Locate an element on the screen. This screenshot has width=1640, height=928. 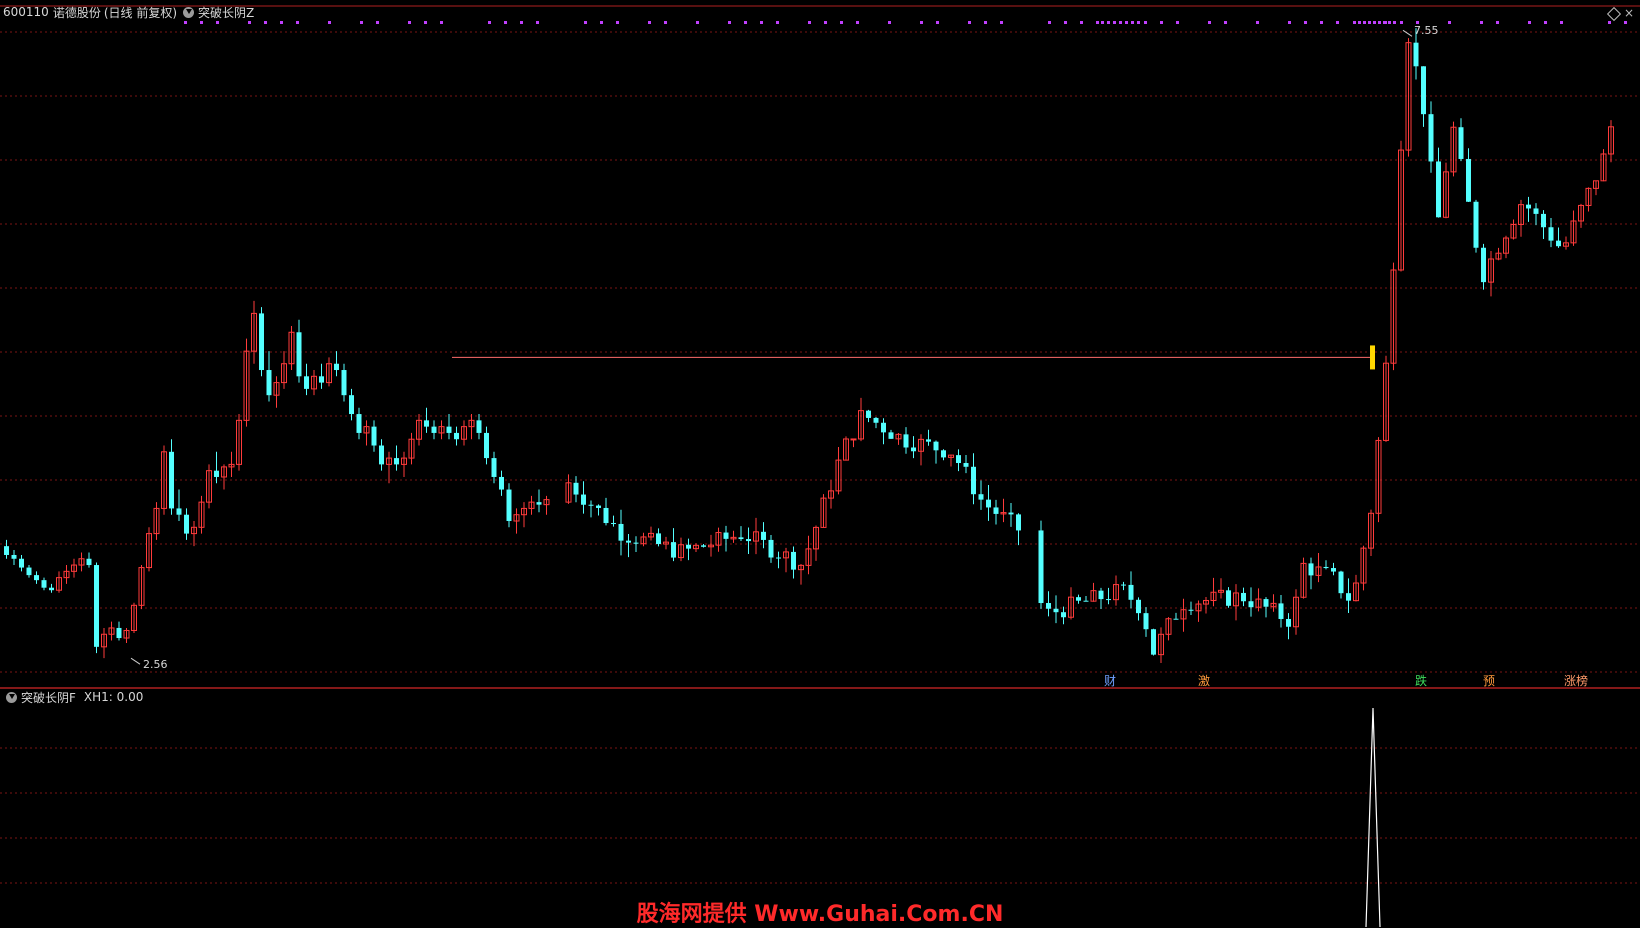
event-tag-gain-list: 涨榜 is located at coordinates (1576, 681).